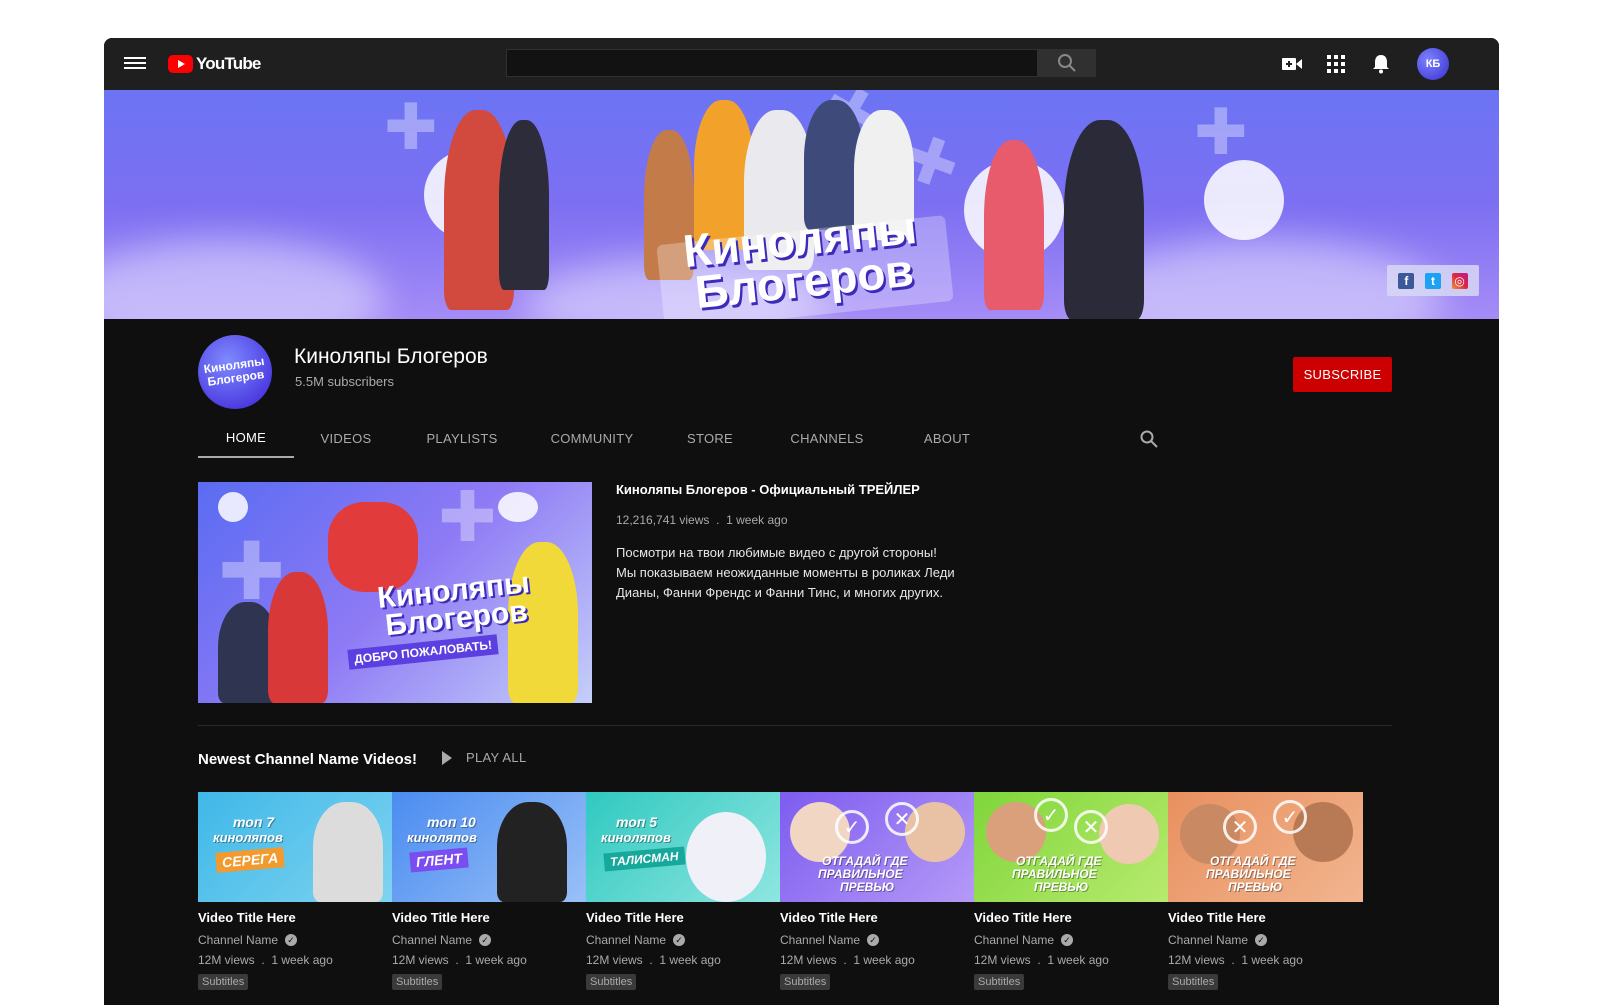  I want to click on channel-avatar-text: Киноляпы Блогеров, so click(234, 371).